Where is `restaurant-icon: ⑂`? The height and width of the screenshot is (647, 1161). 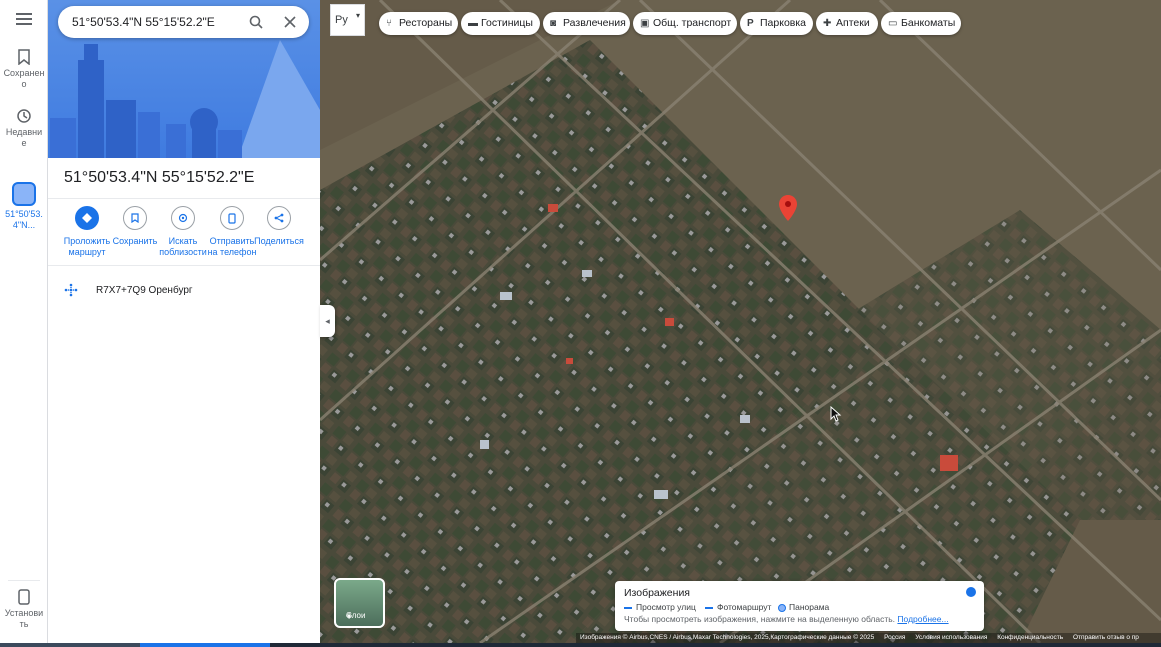
restaurant-icon: ⑂ is located at coordinates (389, 23).